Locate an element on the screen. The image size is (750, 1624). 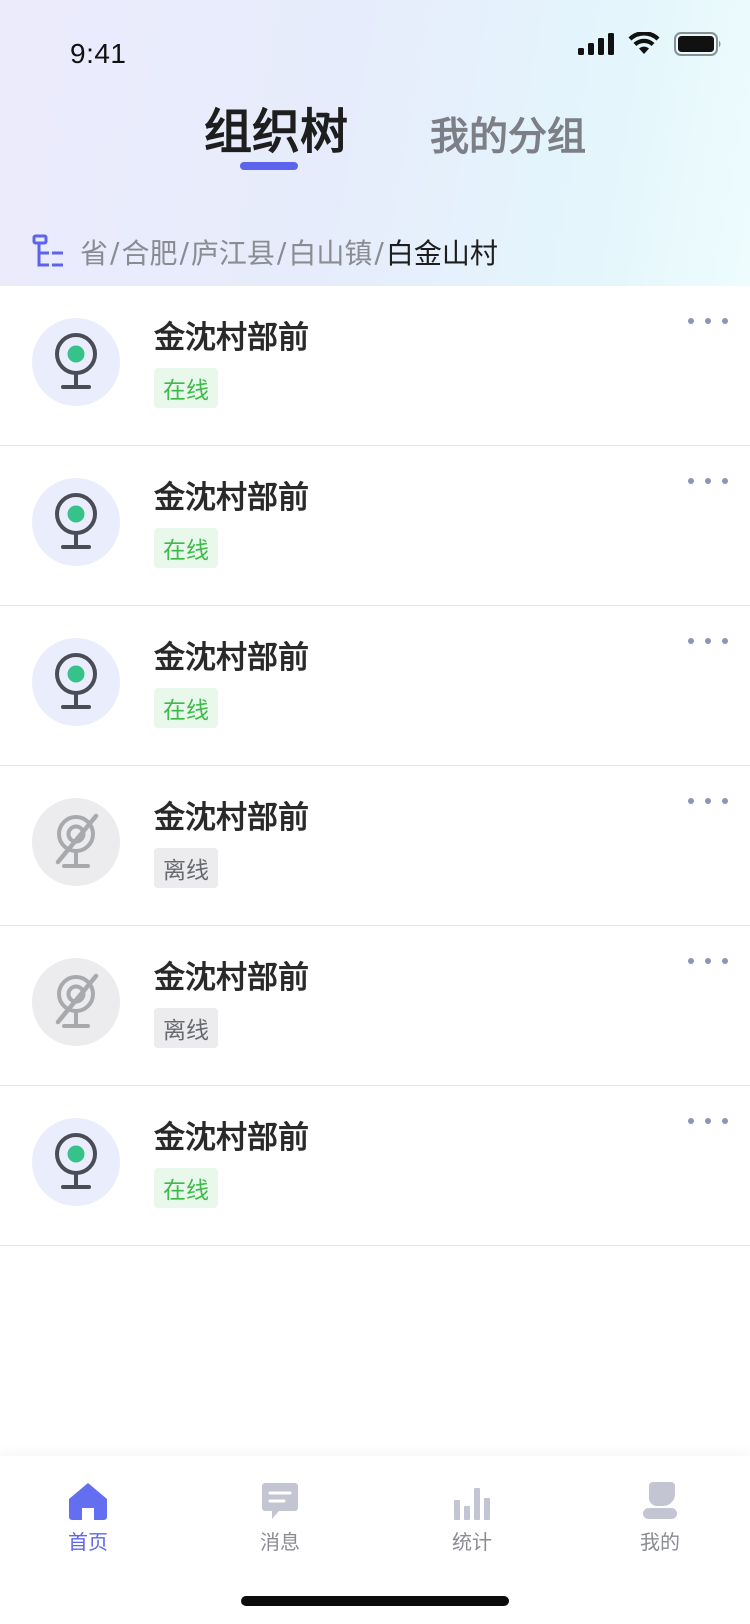
tabbar-stats: 统计 is located at coordinates (472, 1515).